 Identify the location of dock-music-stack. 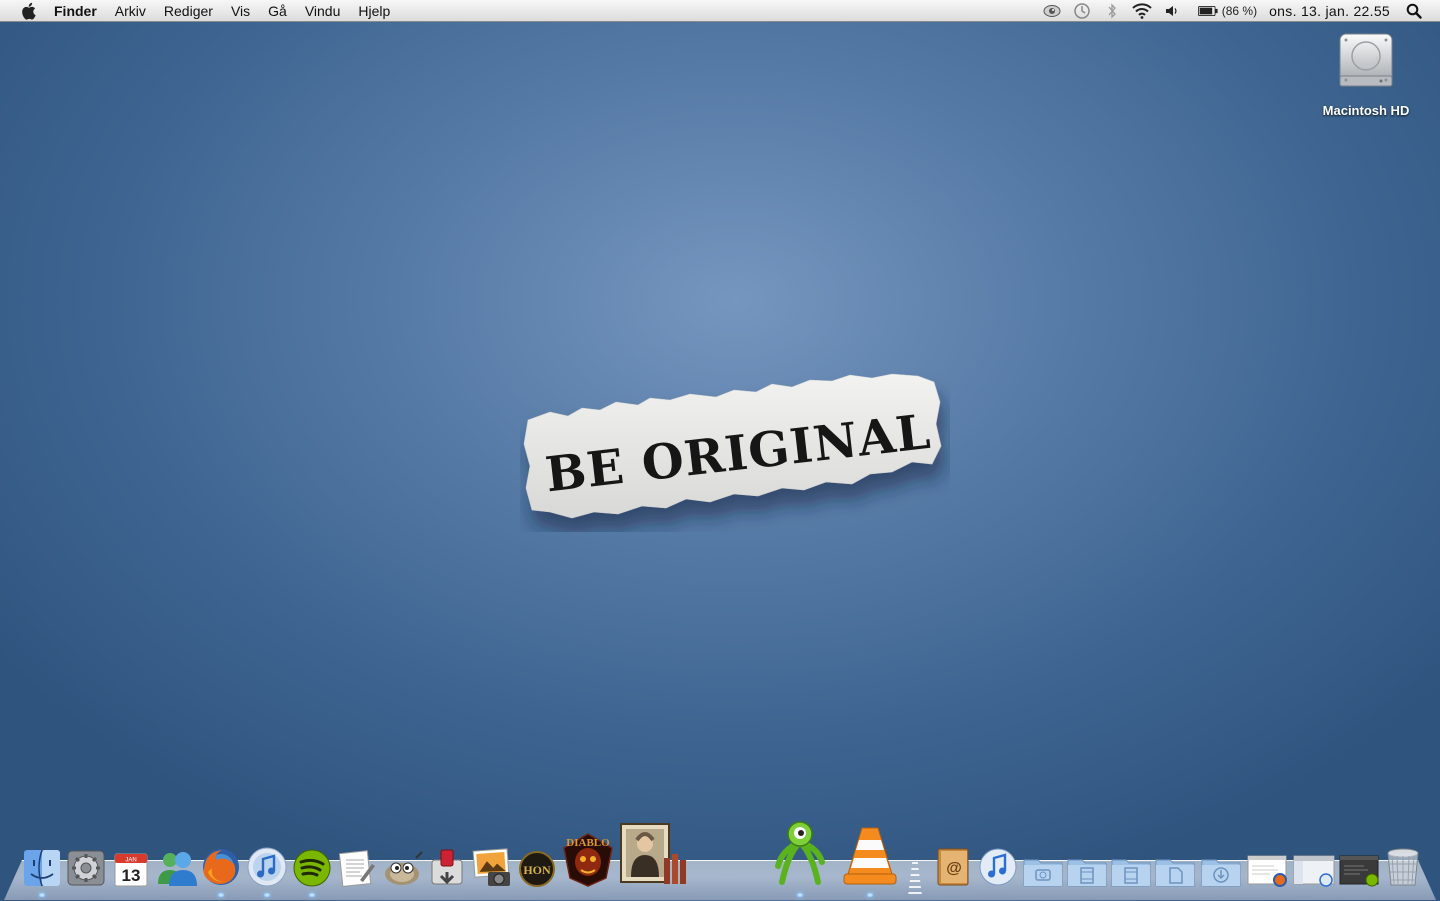
(998, 867).